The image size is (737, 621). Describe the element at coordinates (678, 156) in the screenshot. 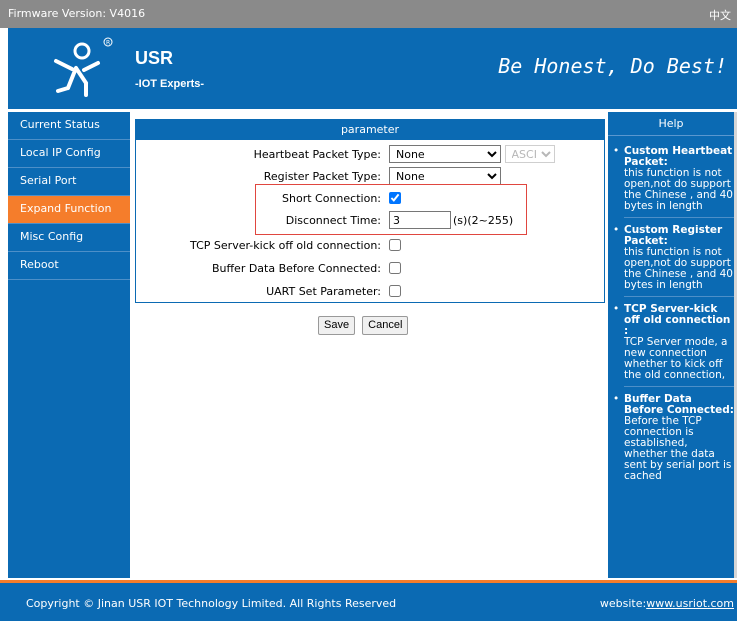

I see `help-item-title: Custom Heartbeat Packet:` at that location.